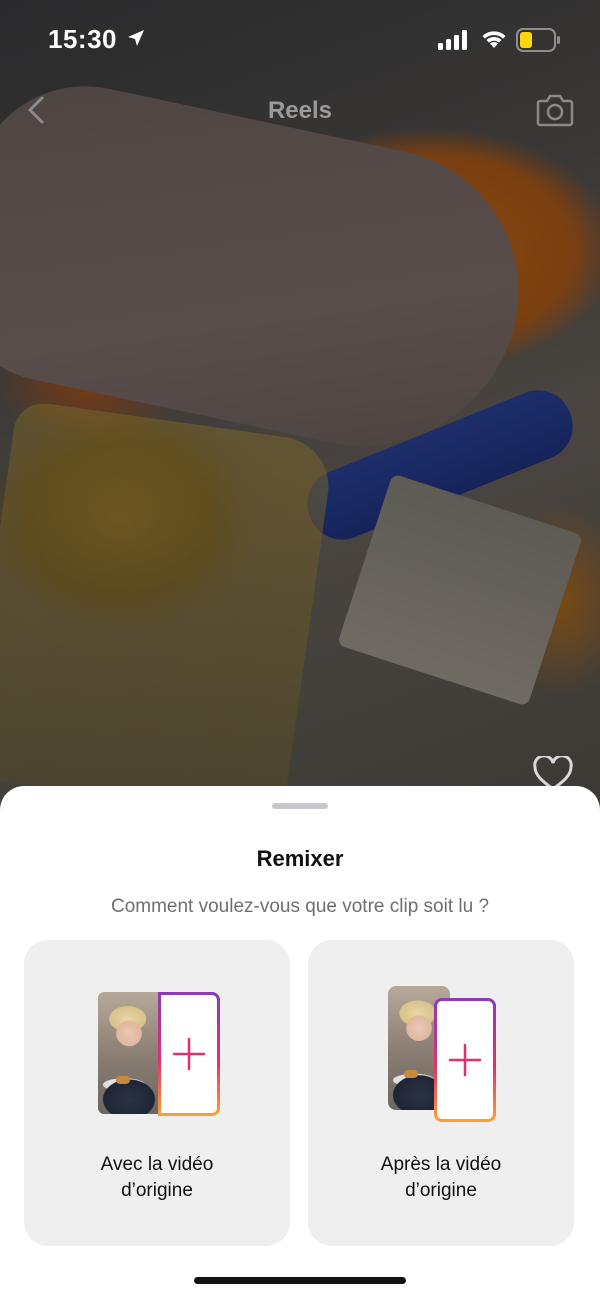  What do you see at coordinates (157, 1177) in the screenshot?
I see `option-label: Avec la vidéo d’origine` at bounding box center [157, 1177].